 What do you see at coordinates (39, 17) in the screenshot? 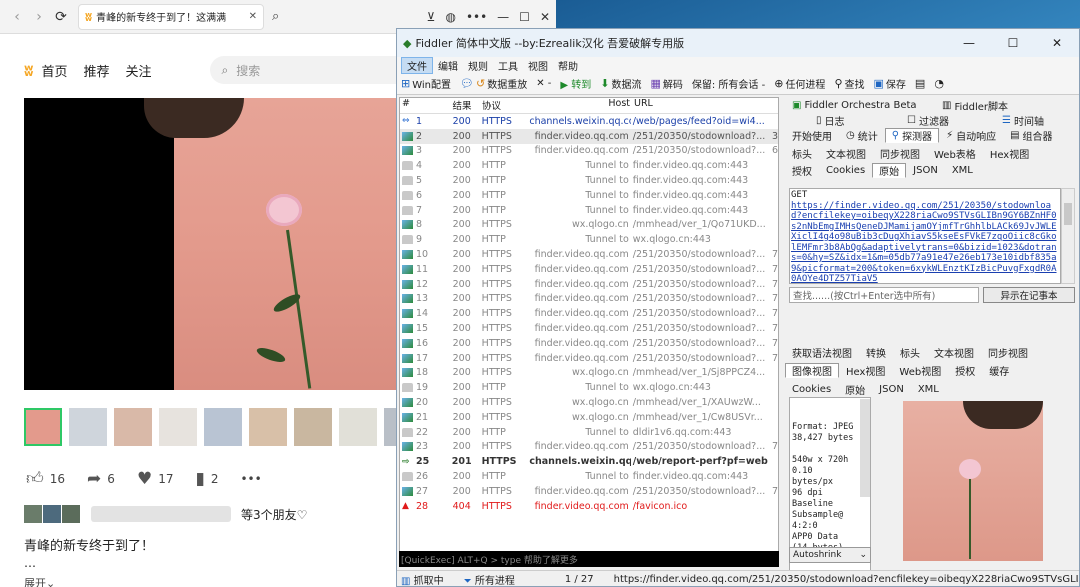
I see `forward-icon: ›` at bounding box center [39, 17].